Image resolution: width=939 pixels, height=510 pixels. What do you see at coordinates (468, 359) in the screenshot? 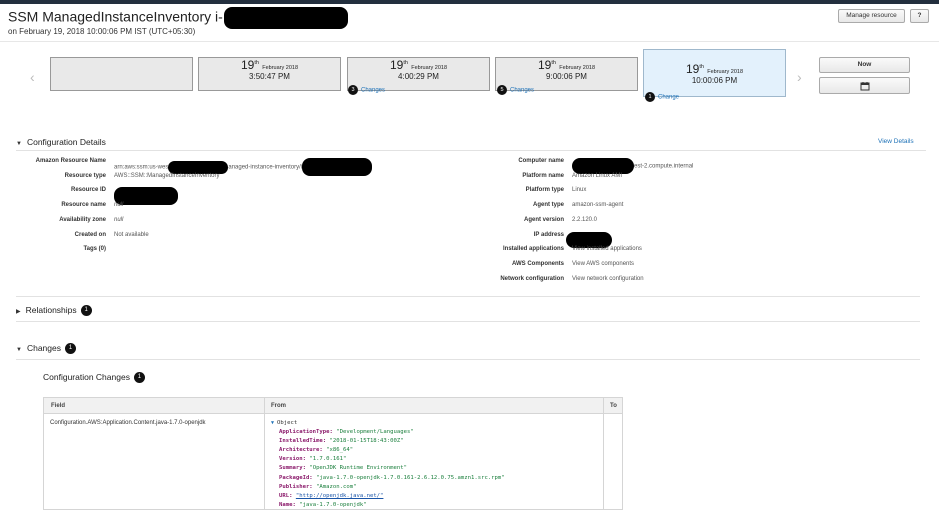
I see `changes-divider` at bounding box center [468, 359].